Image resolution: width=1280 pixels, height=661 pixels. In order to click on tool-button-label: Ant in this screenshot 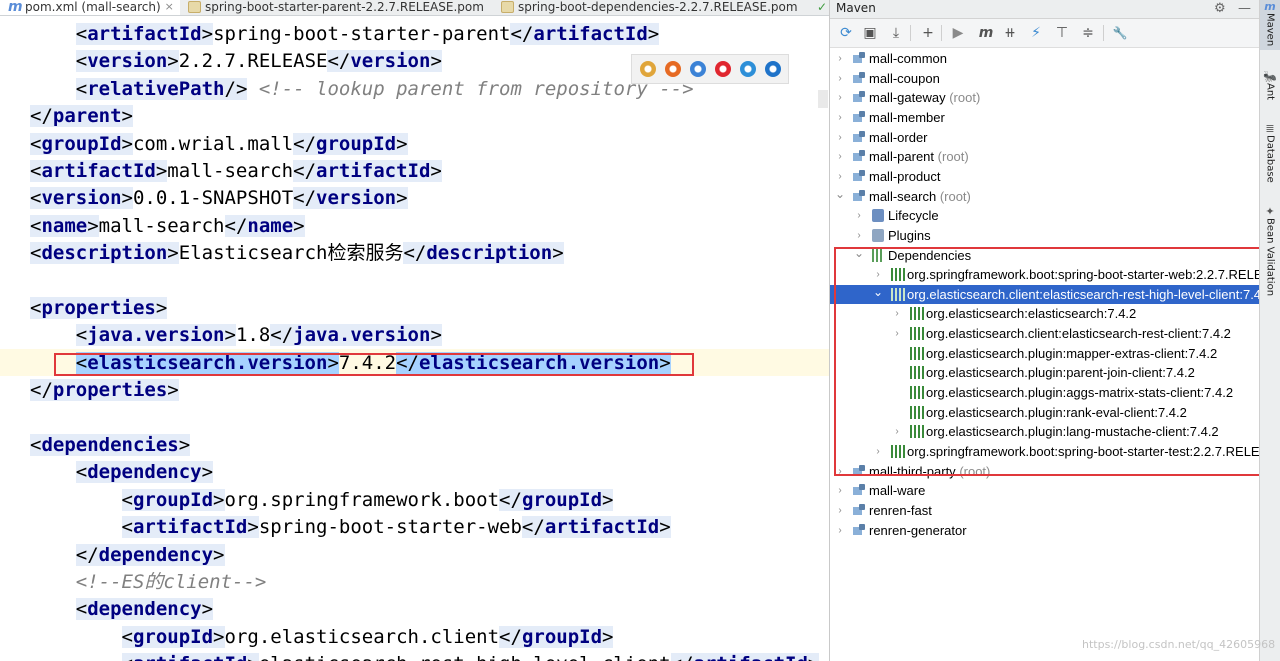, I will do `click(1270, 92)`.